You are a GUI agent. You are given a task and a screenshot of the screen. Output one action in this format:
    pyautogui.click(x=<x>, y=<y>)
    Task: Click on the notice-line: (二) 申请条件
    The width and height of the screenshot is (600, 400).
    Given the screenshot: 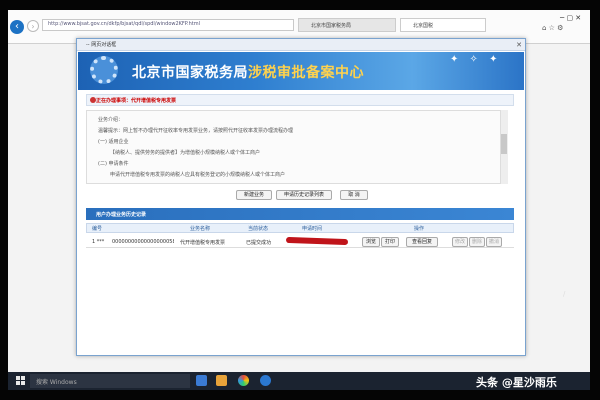 What is the action you would take?
    pyautogui.click(x=113, y=164)
    